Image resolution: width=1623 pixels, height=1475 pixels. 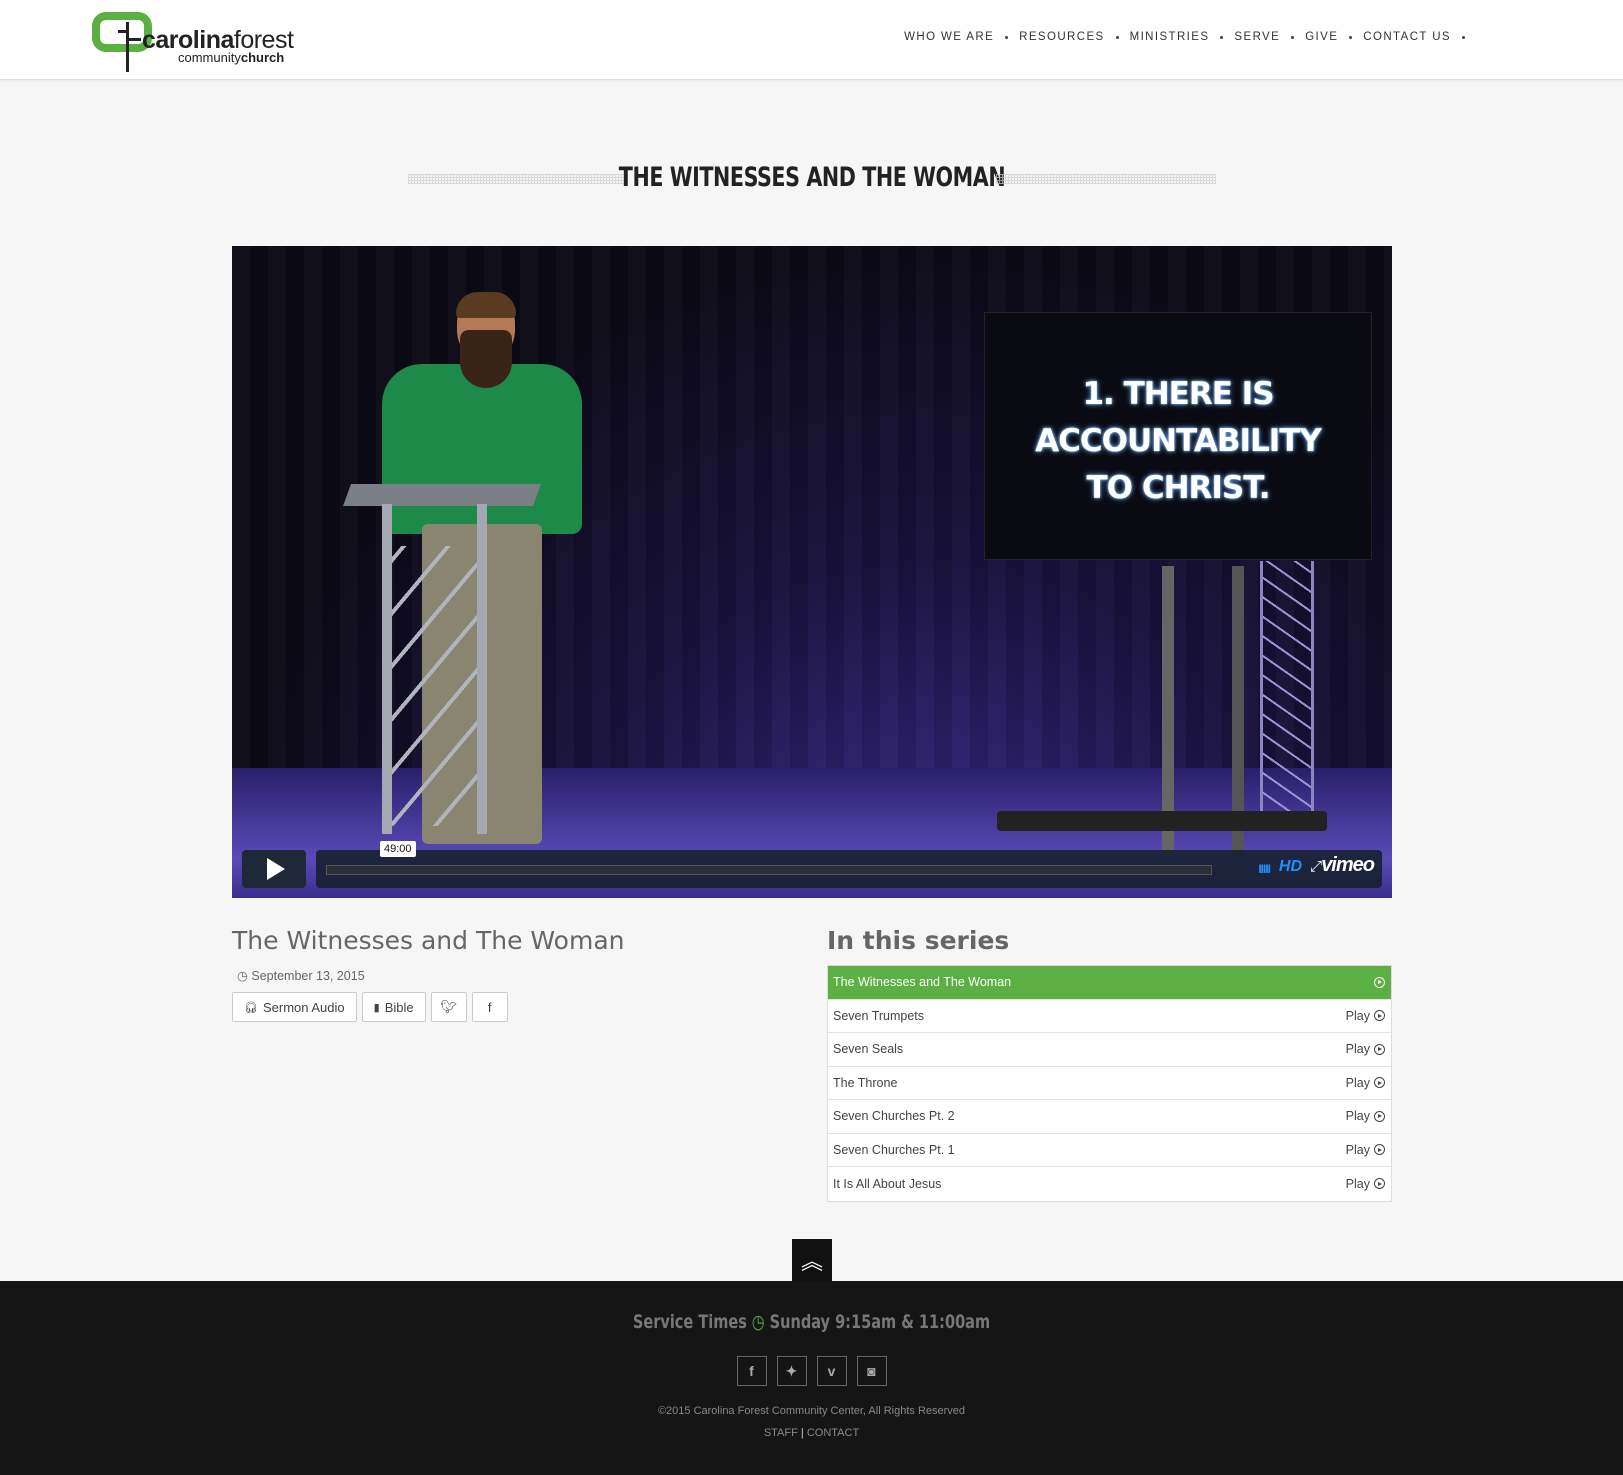 I want to click on nav-serve: SERVE, so click(x=1257, y=37).